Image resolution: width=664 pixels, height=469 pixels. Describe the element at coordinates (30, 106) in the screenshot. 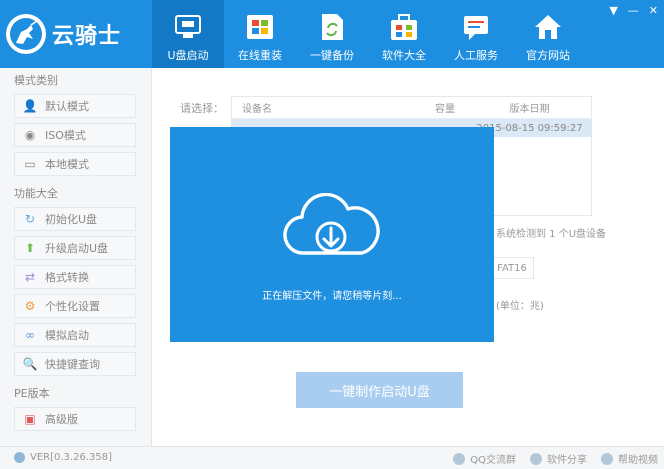

I see `person-icon: 👤` at that location.